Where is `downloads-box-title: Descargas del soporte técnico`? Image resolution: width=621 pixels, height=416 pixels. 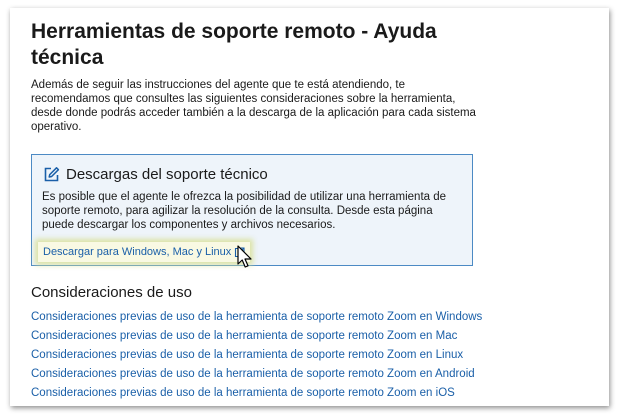 downloads-box-title: Descargas del soporte técnico is located at coordinates (155, 174).